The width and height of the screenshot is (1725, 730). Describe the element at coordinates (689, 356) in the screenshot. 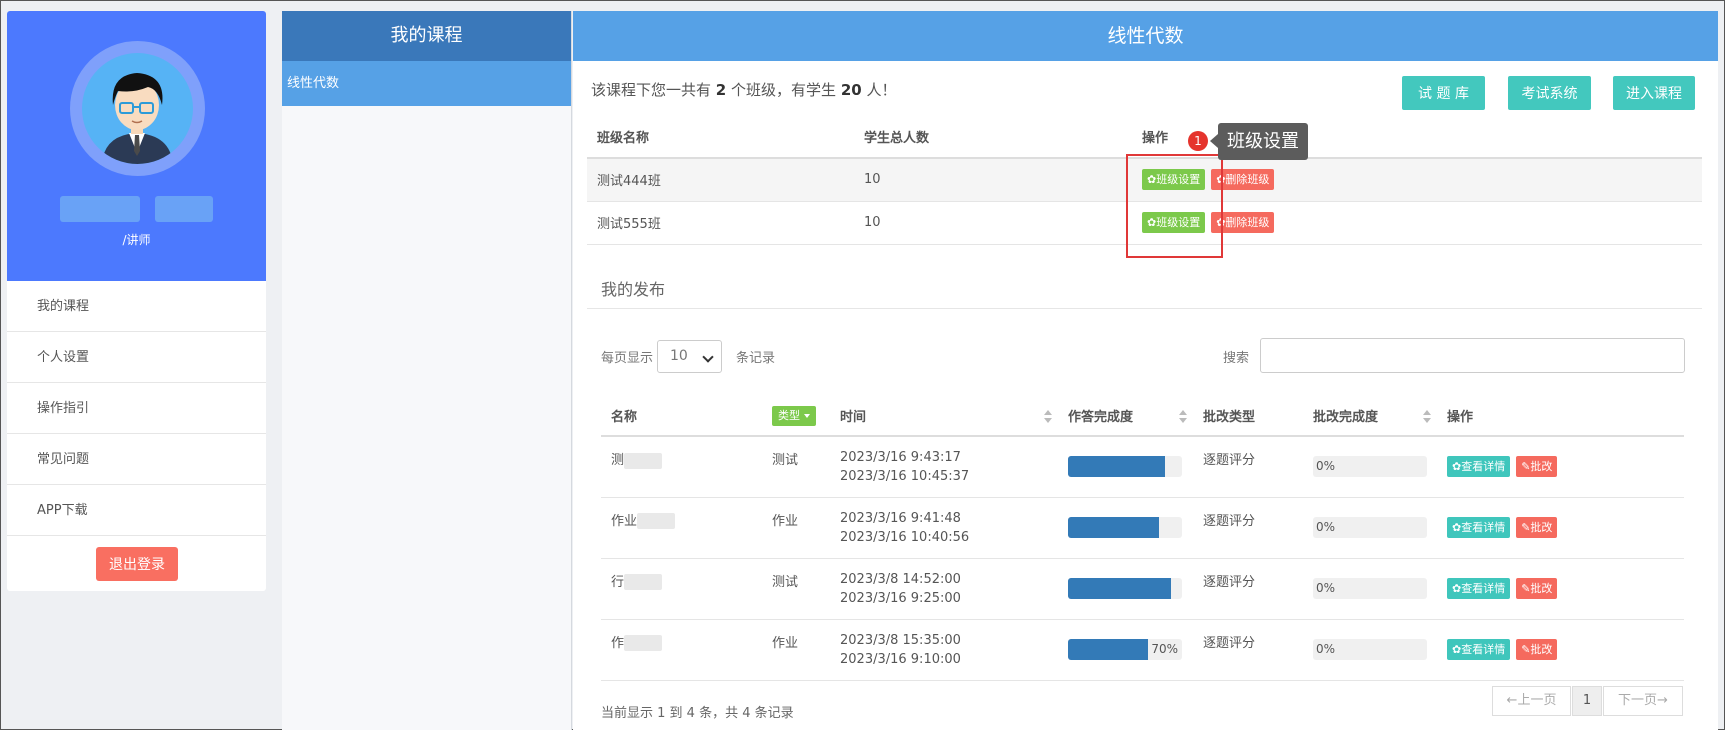

I see `per-page-select: 10` at that location.